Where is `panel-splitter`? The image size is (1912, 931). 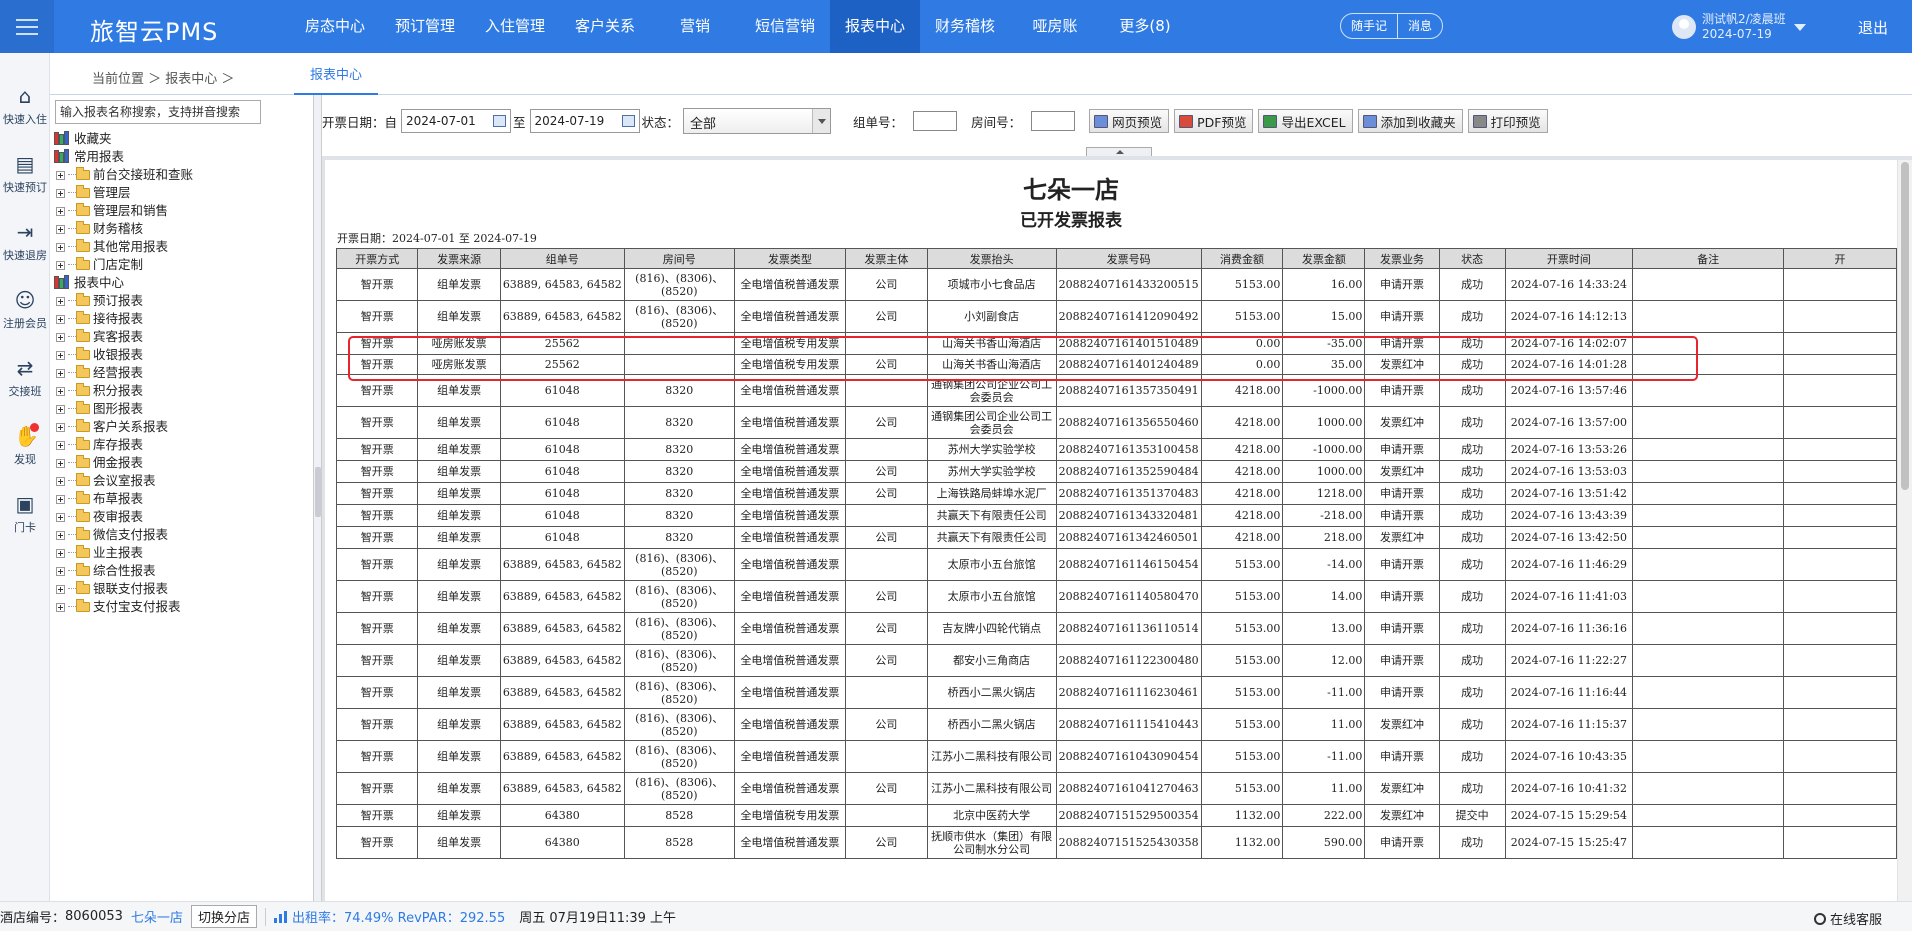 panel-splitter is located at coordinates (318, 498).